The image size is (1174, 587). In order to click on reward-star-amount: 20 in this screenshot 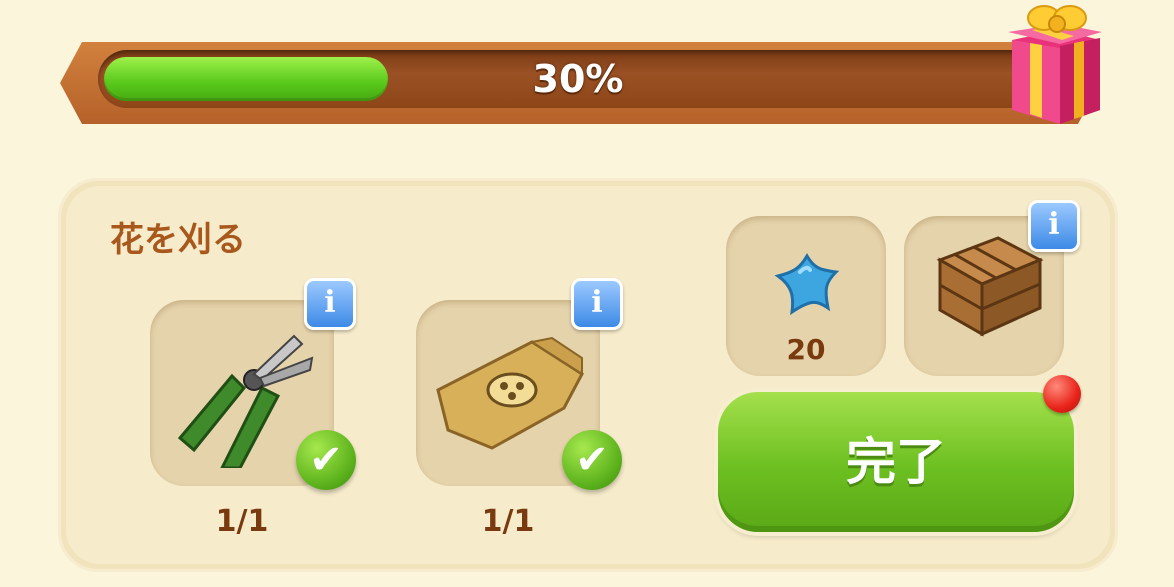, I will do `click(806, 349)`.